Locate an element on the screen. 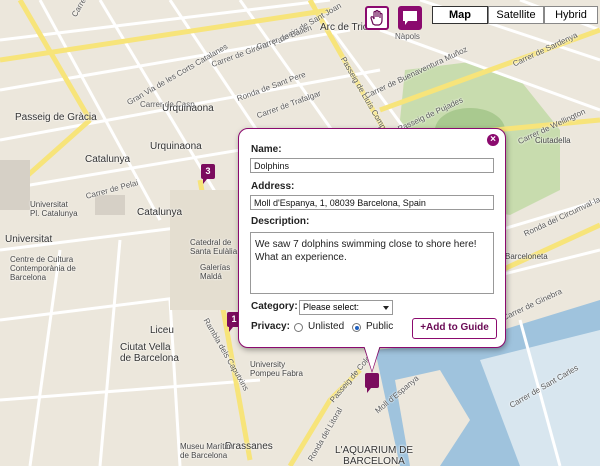 The width and height of the screenshot is (600, 466). category-select: Please select: is located at coordinates (346, 307).